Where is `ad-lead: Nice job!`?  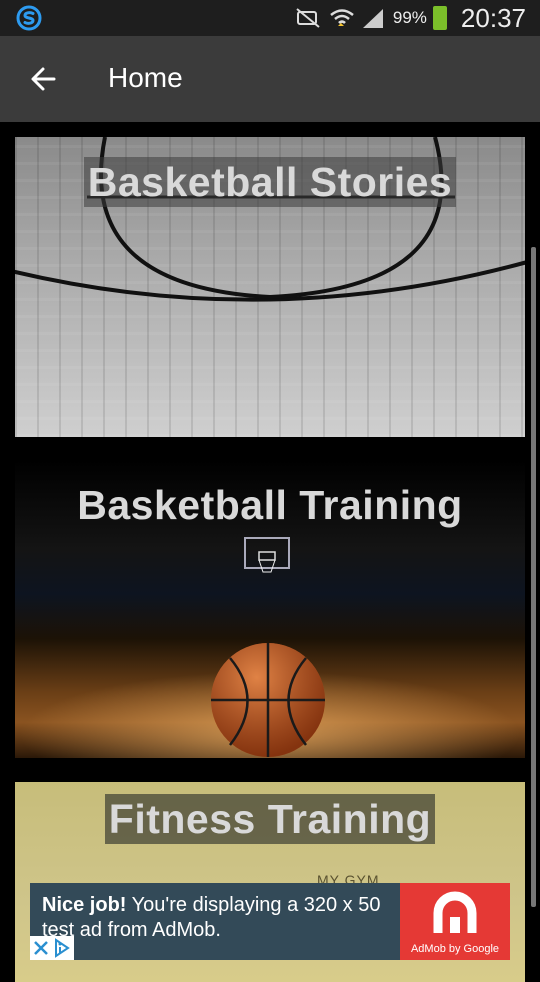 ad-lead: Nice job! is located at coordinates (84, 905).